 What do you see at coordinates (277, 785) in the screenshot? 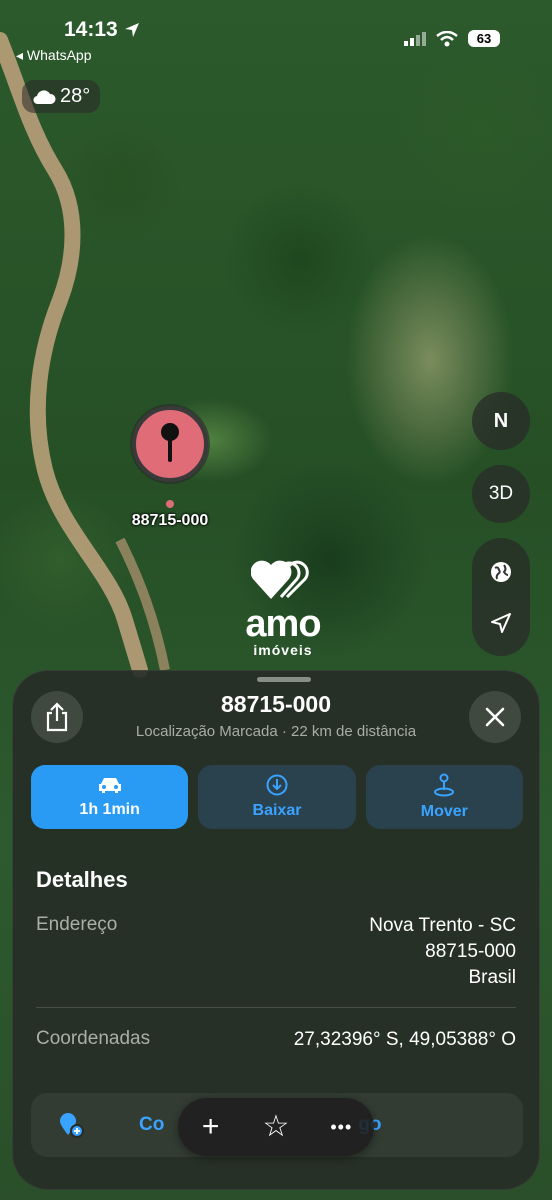
I see `download-icon` at bounding box center [277, 785].